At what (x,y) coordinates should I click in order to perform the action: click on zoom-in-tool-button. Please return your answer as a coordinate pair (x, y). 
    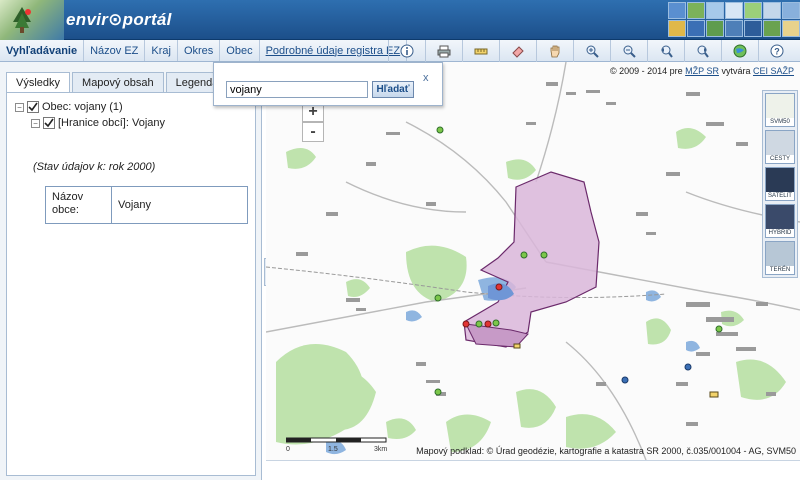
    Looking at the image, I should click on (591, 51).